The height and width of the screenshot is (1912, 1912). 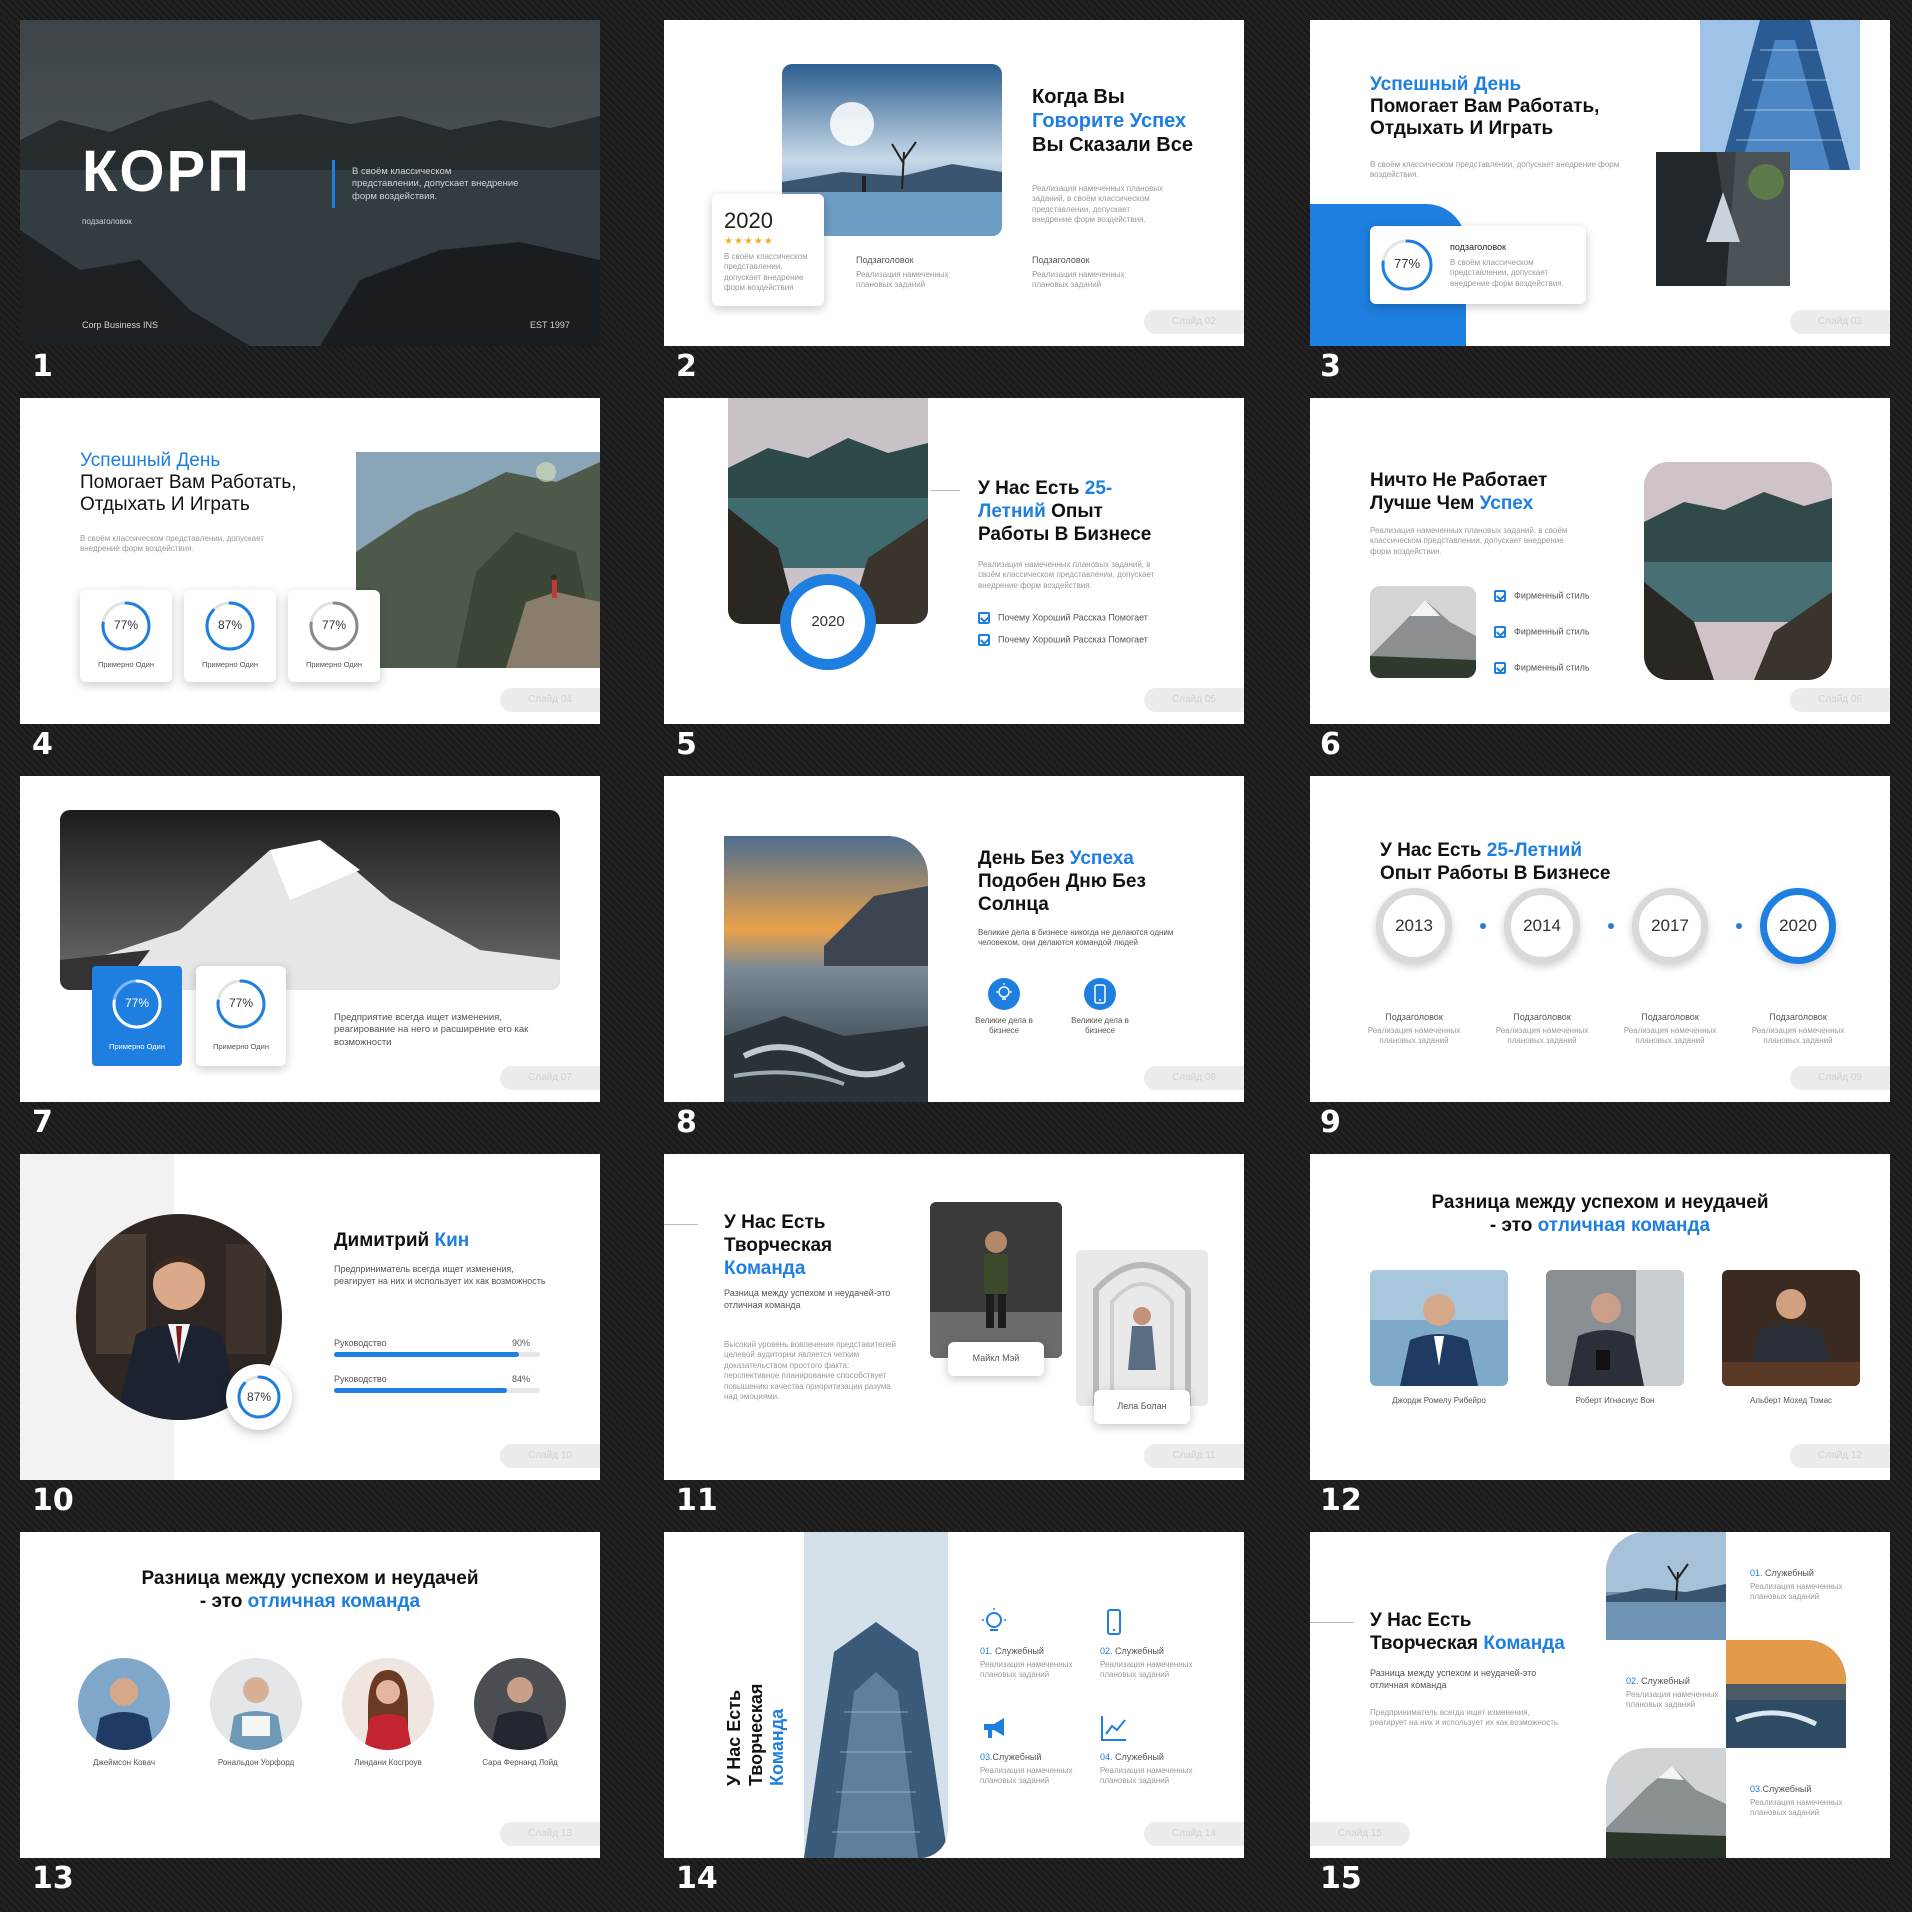 What do you see at coordinates (427, 1354) in the screenshot?
I see `skill-bar-fill` at bounding box center [427, 1354].